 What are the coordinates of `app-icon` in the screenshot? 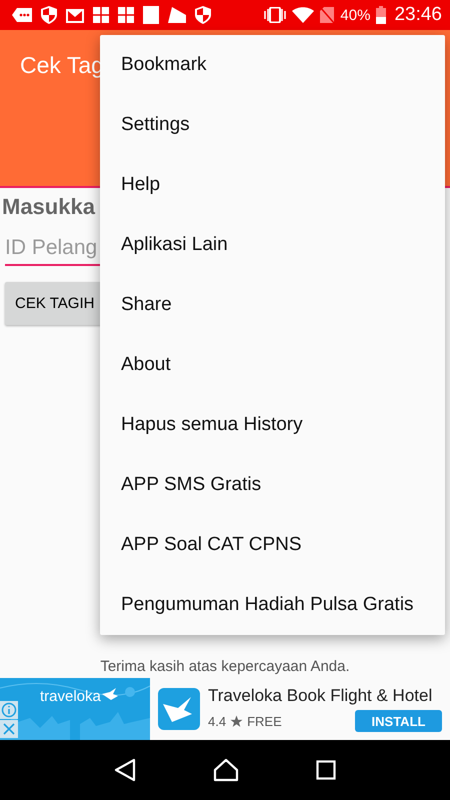 It's located at (179, 709).